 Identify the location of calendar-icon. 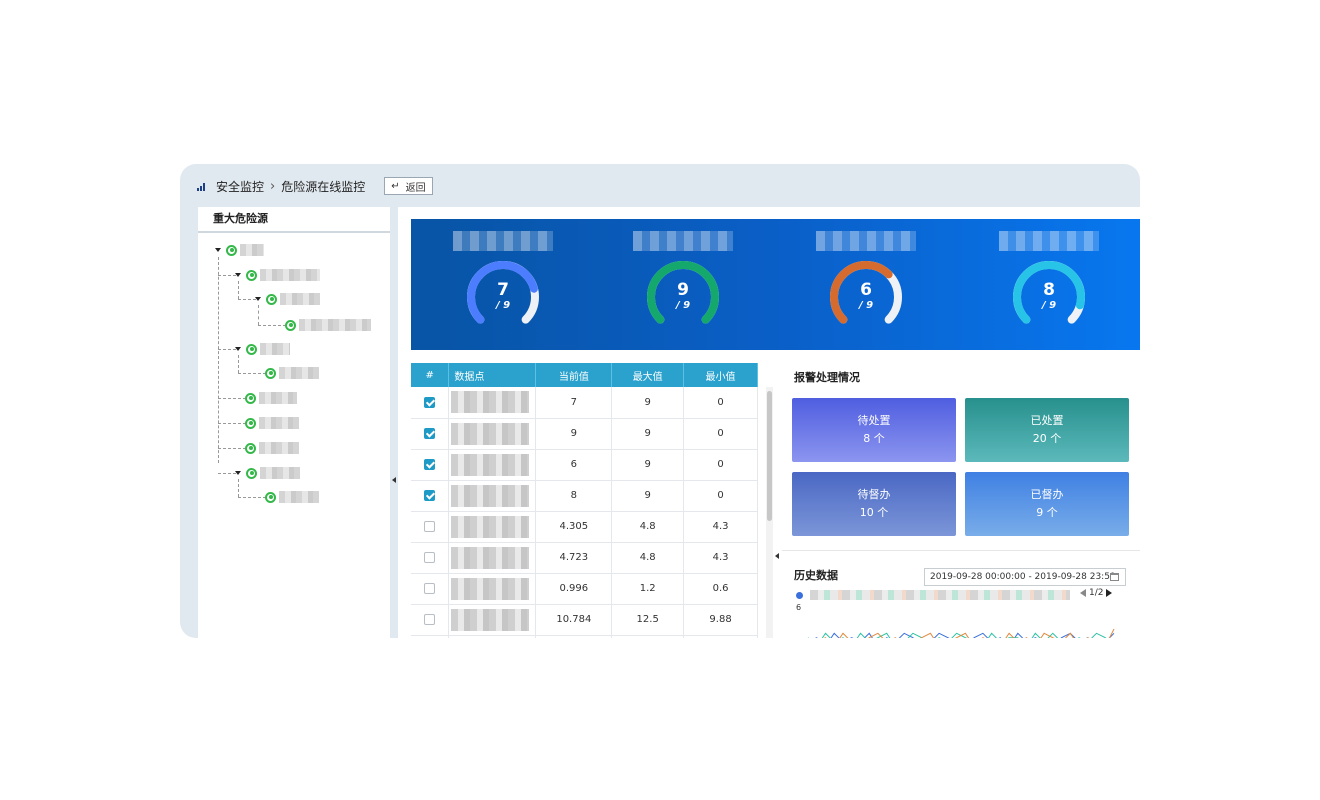
(1114, 577).